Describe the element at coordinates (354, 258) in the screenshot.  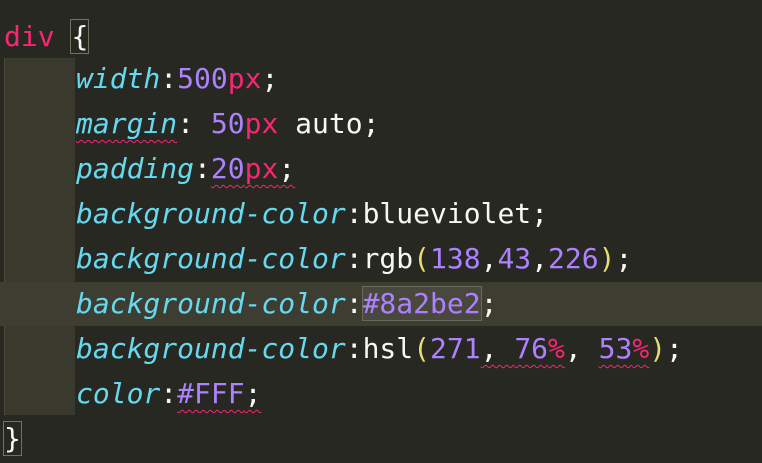
I see `code-line-6: background-color:rgb(138,43,226);` at that location.